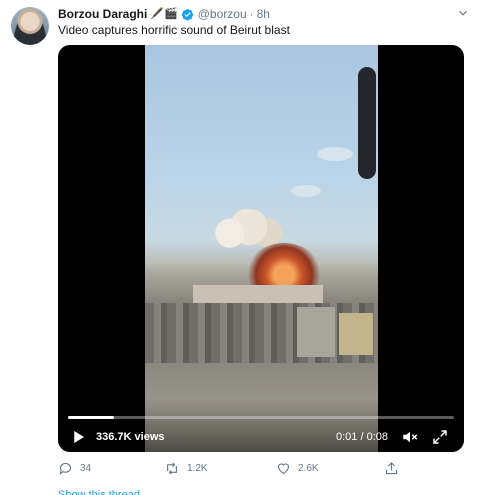  I want to click on video-timecode: 0:01 / 0:08, so click(362, 437).